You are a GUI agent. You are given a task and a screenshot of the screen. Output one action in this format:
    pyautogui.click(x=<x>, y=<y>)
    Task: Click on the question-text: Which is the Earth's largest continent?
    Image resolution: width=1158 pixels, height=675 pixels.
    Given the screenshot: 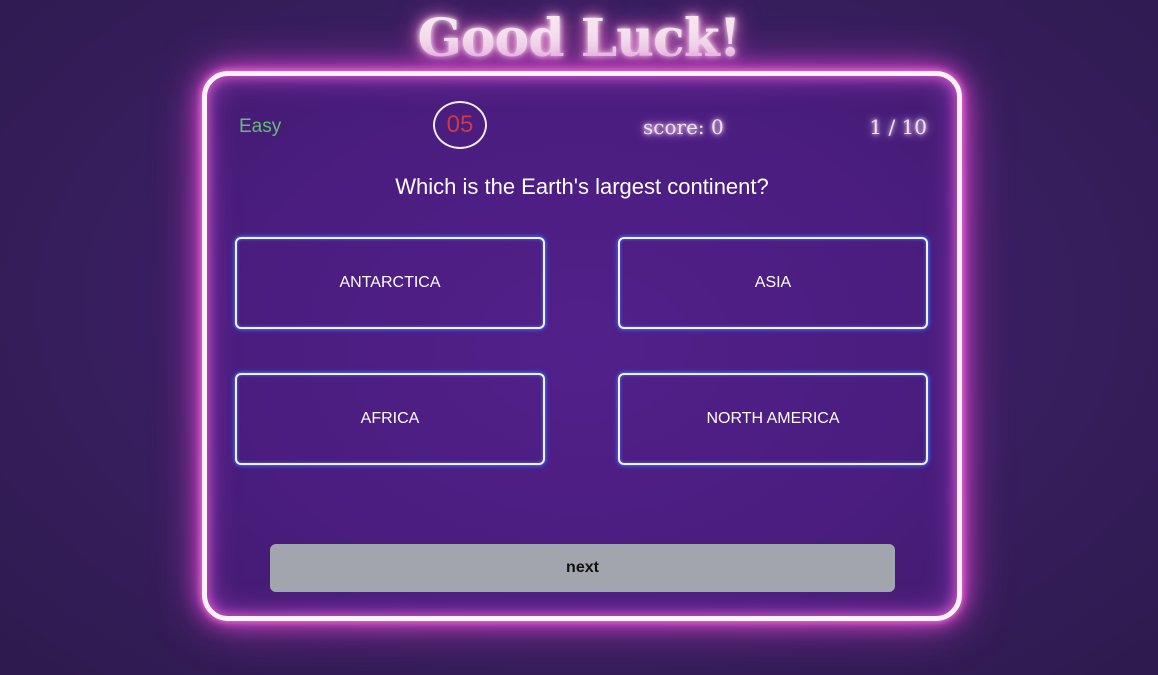 What is the action you would take?
    pyautogui.click(x=582, y=186)
    